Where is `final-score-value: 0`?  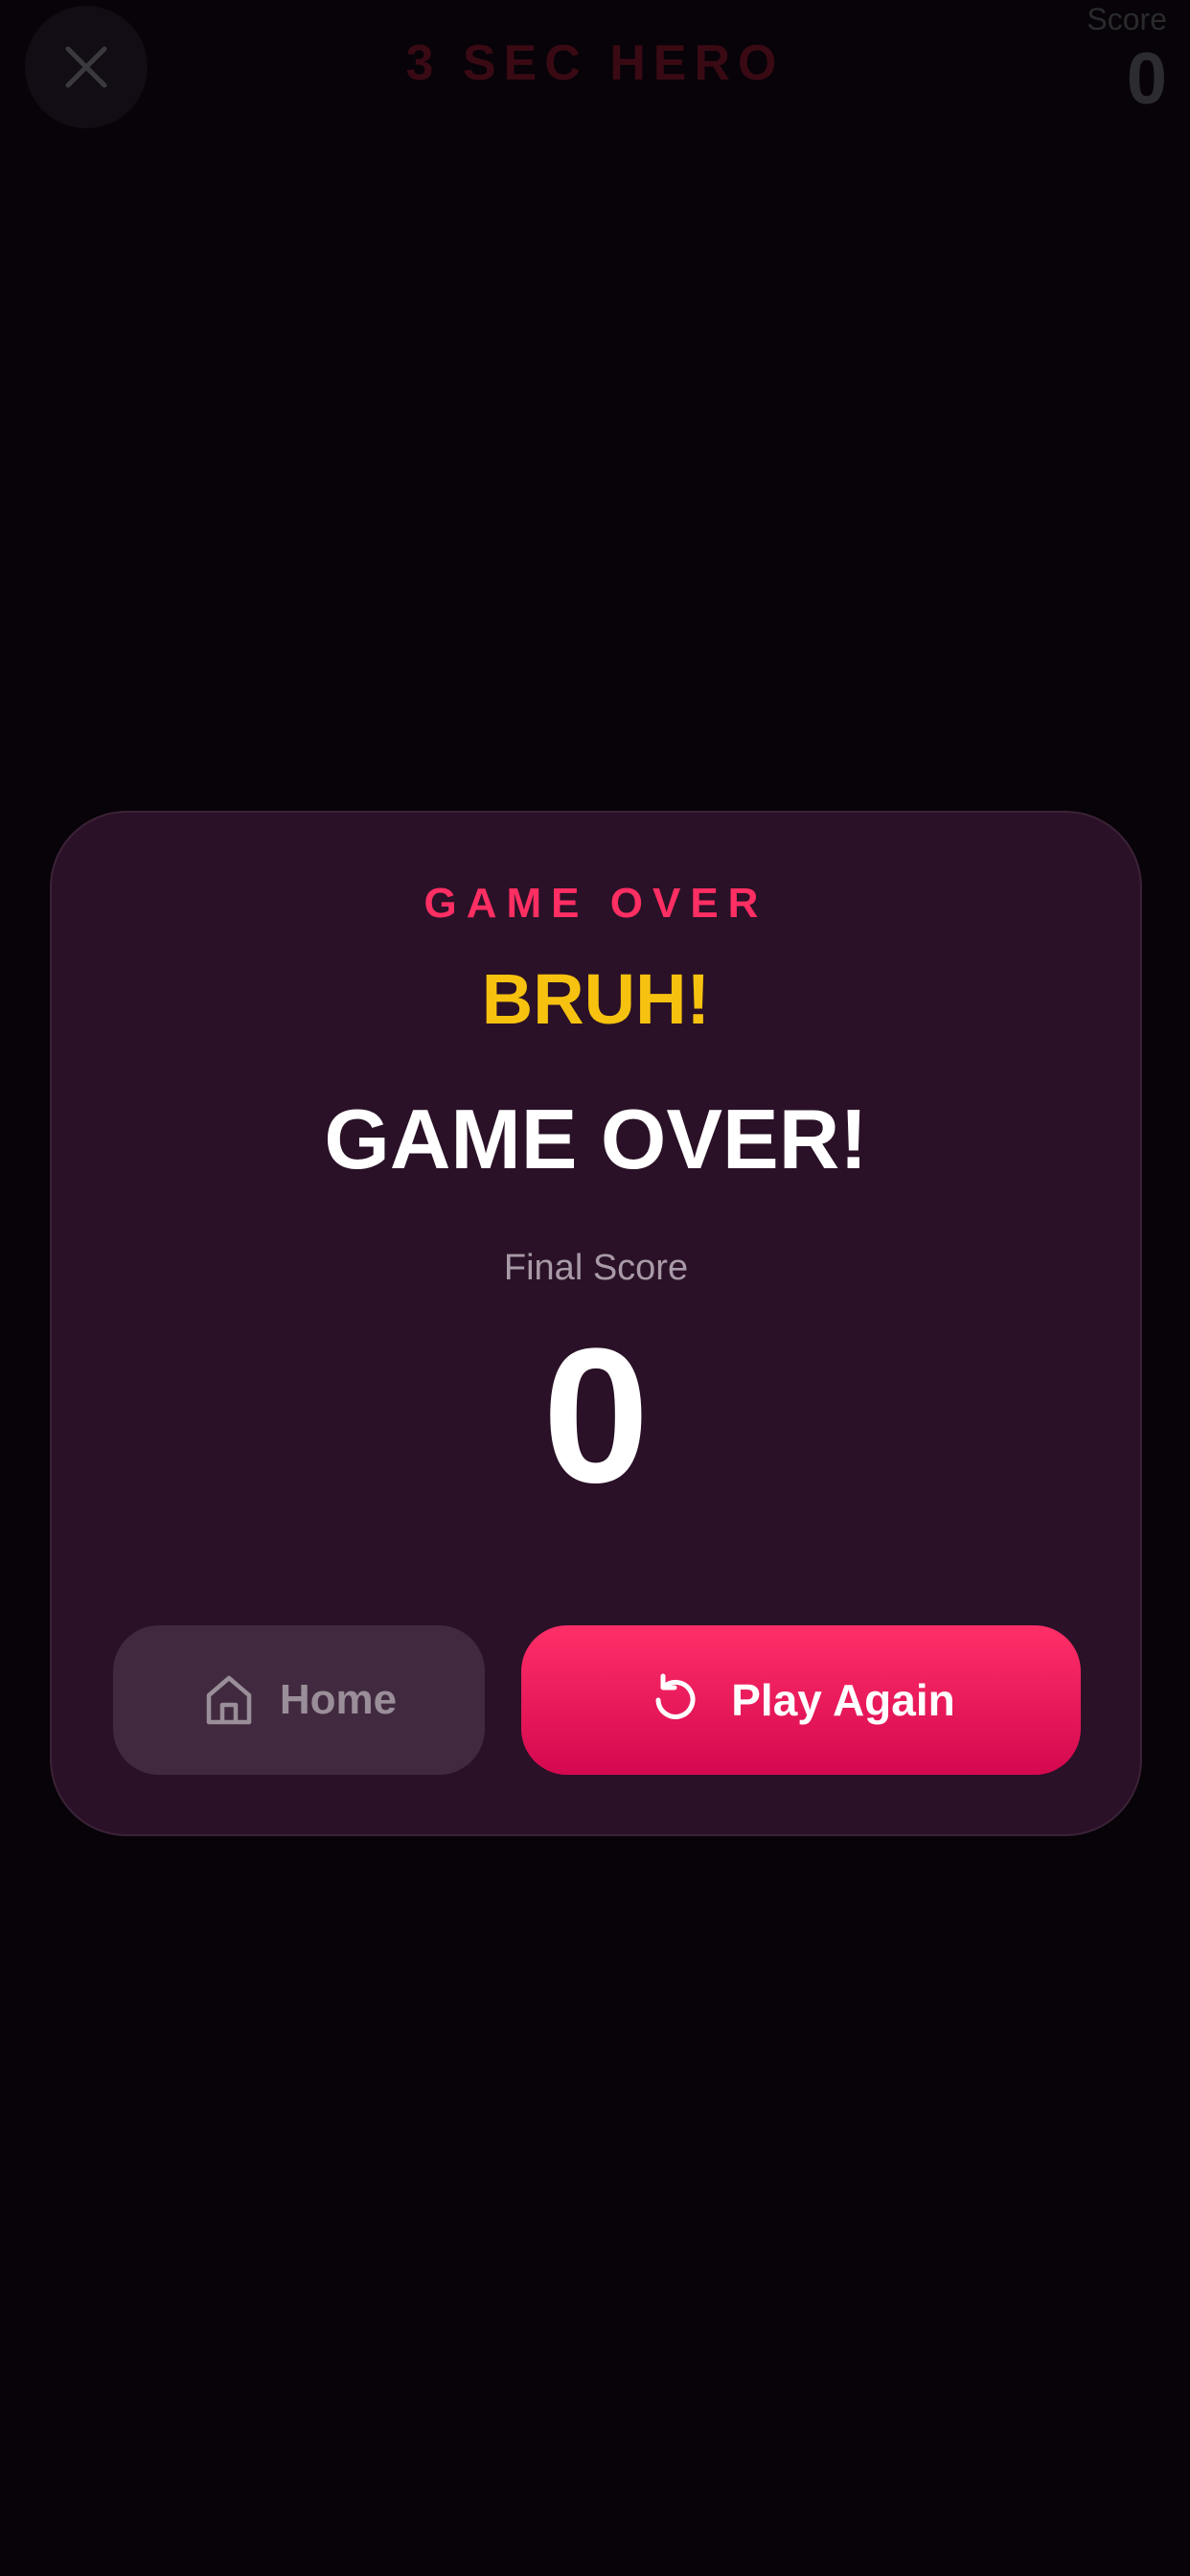
final-score-value: 0 is located at coordinates (596, 1416).